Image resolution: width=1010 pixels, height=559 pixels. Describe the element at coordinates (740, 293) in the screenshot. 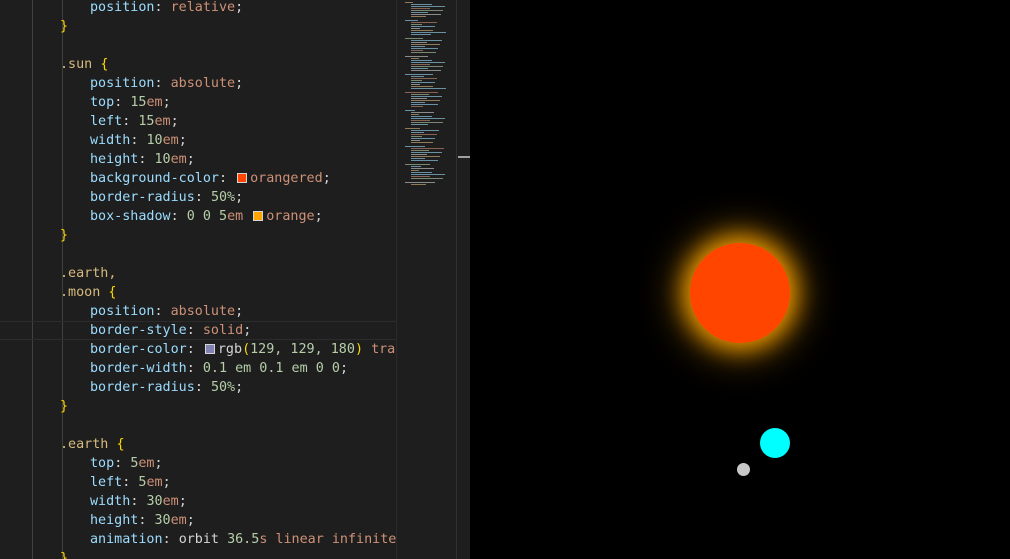

I see `sun` at that location.